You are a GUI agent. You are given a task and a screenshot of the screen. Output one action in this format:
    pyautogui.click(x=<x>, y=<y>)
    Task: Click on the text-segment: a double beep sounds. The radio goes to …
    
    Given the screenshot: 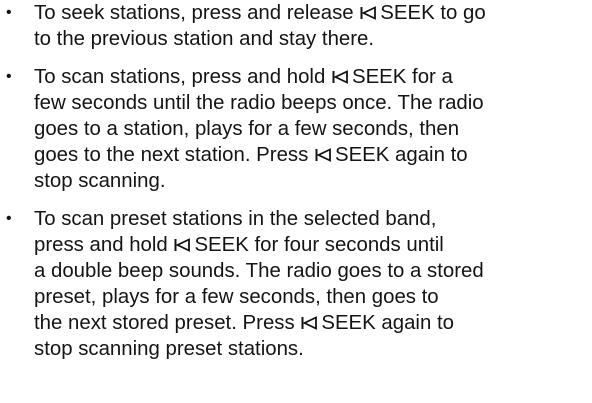 What is the action you would take?
    pyautogui.click(x=259, y=271)
    